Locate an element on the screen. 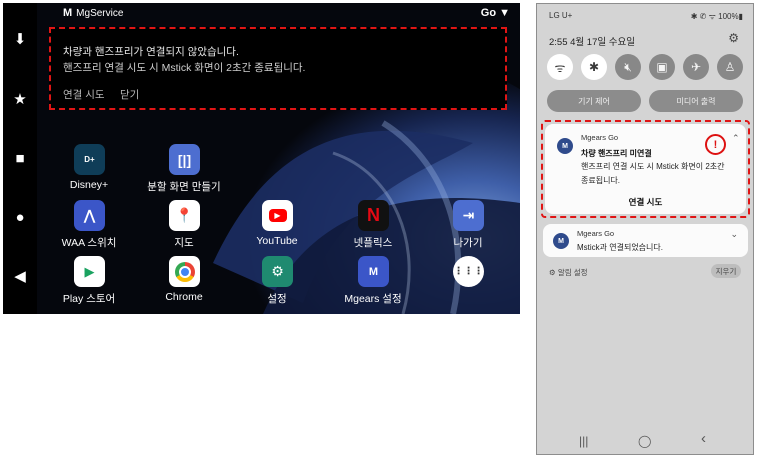 The height and width of the screenshot is (460, 757). wifi-icon: ▼ is located at coordinates (504, 13).